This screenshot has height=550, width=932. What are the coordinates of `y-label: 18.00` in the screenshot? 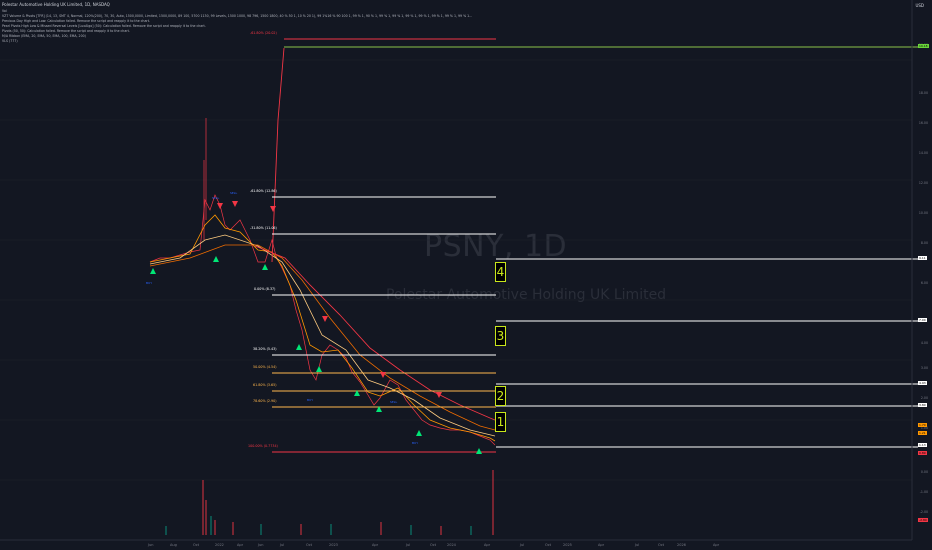 It's located at (923, 93).